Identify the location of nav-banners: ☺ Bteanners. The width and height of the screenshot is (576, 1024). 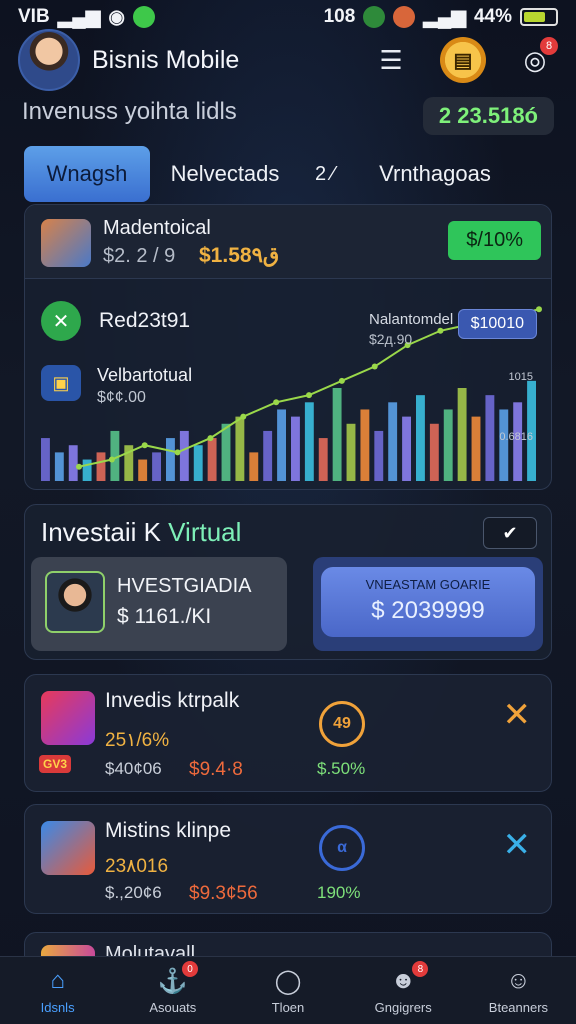
(518, 990).